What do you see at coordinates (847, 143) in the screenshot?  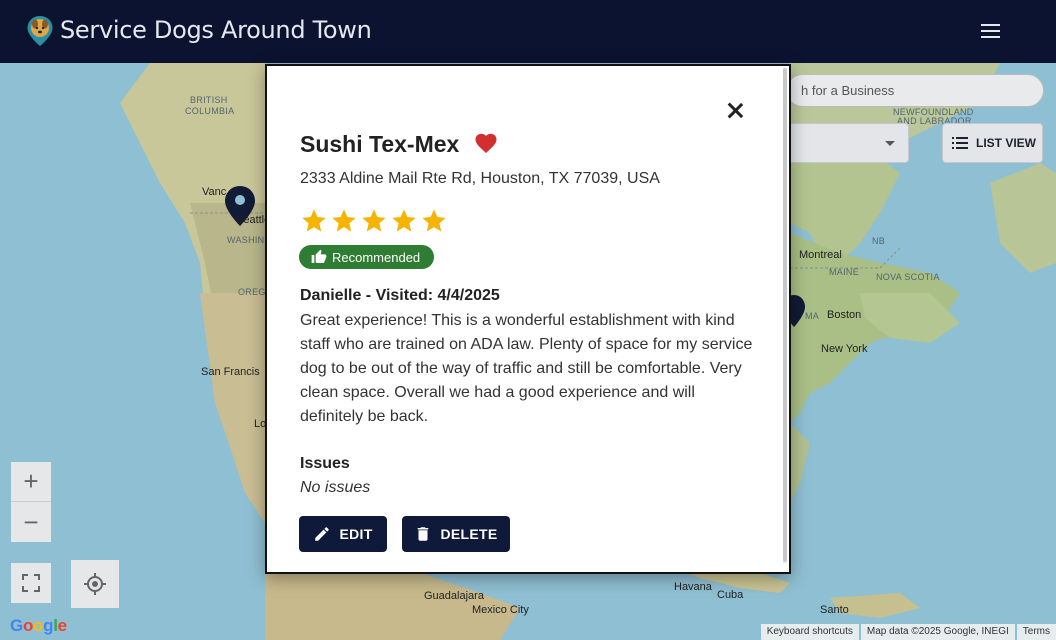 I see `category-filter-select` at bounding box center [847, 143].